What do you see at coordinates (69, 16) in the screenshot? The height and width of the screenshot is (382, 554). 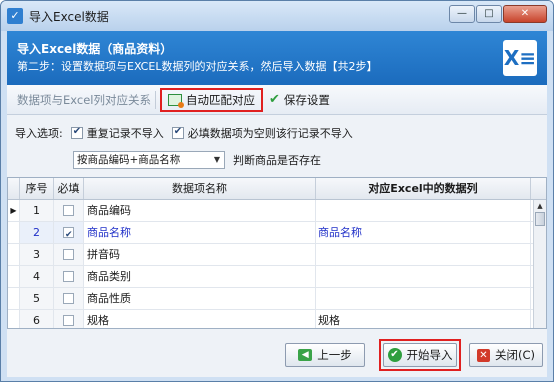 I see `window-title: 导入Excel数据` at bounding box center [69, 16].